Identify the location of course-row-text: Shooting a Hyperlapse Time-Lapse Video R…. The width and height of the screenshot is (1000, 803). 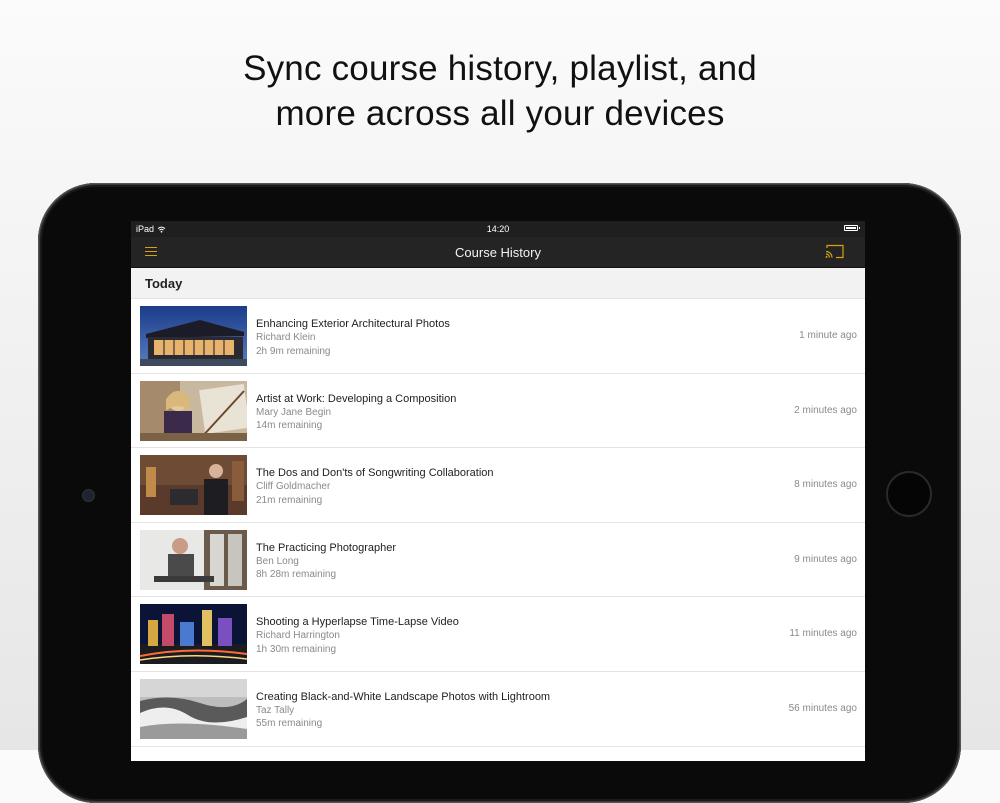
(357, 635).